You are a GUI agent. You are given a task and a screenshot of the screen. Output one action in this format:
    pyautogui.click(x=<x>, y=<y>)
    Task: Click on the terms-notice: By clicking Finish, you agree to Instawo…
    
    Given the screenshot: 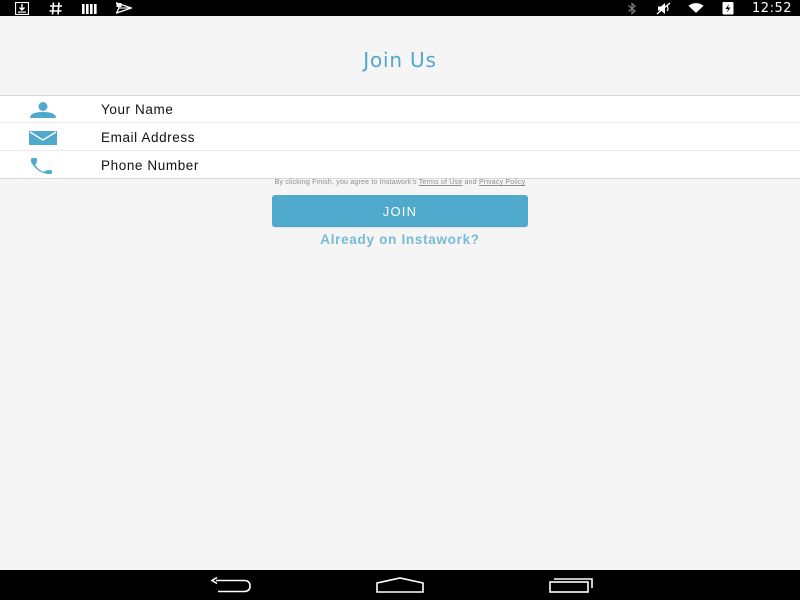 What is the action you would take?
    pyautogui.click(x=400, y=182)
    